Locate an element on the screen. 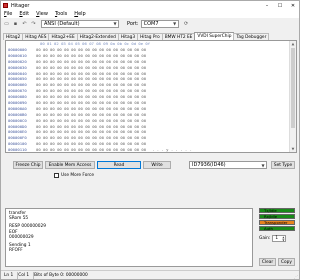  write-button: Write is located at coordinates (157, 165).